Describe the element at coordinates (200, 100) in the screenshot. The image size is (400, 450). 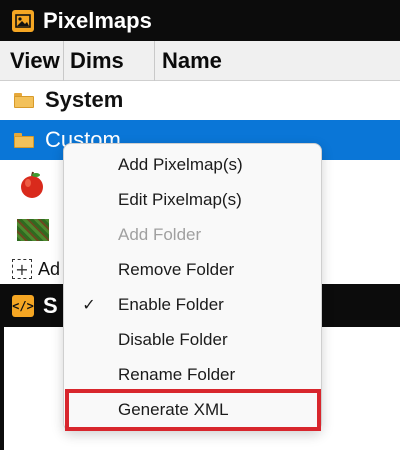
I see `folder-row-system: System` at that location.